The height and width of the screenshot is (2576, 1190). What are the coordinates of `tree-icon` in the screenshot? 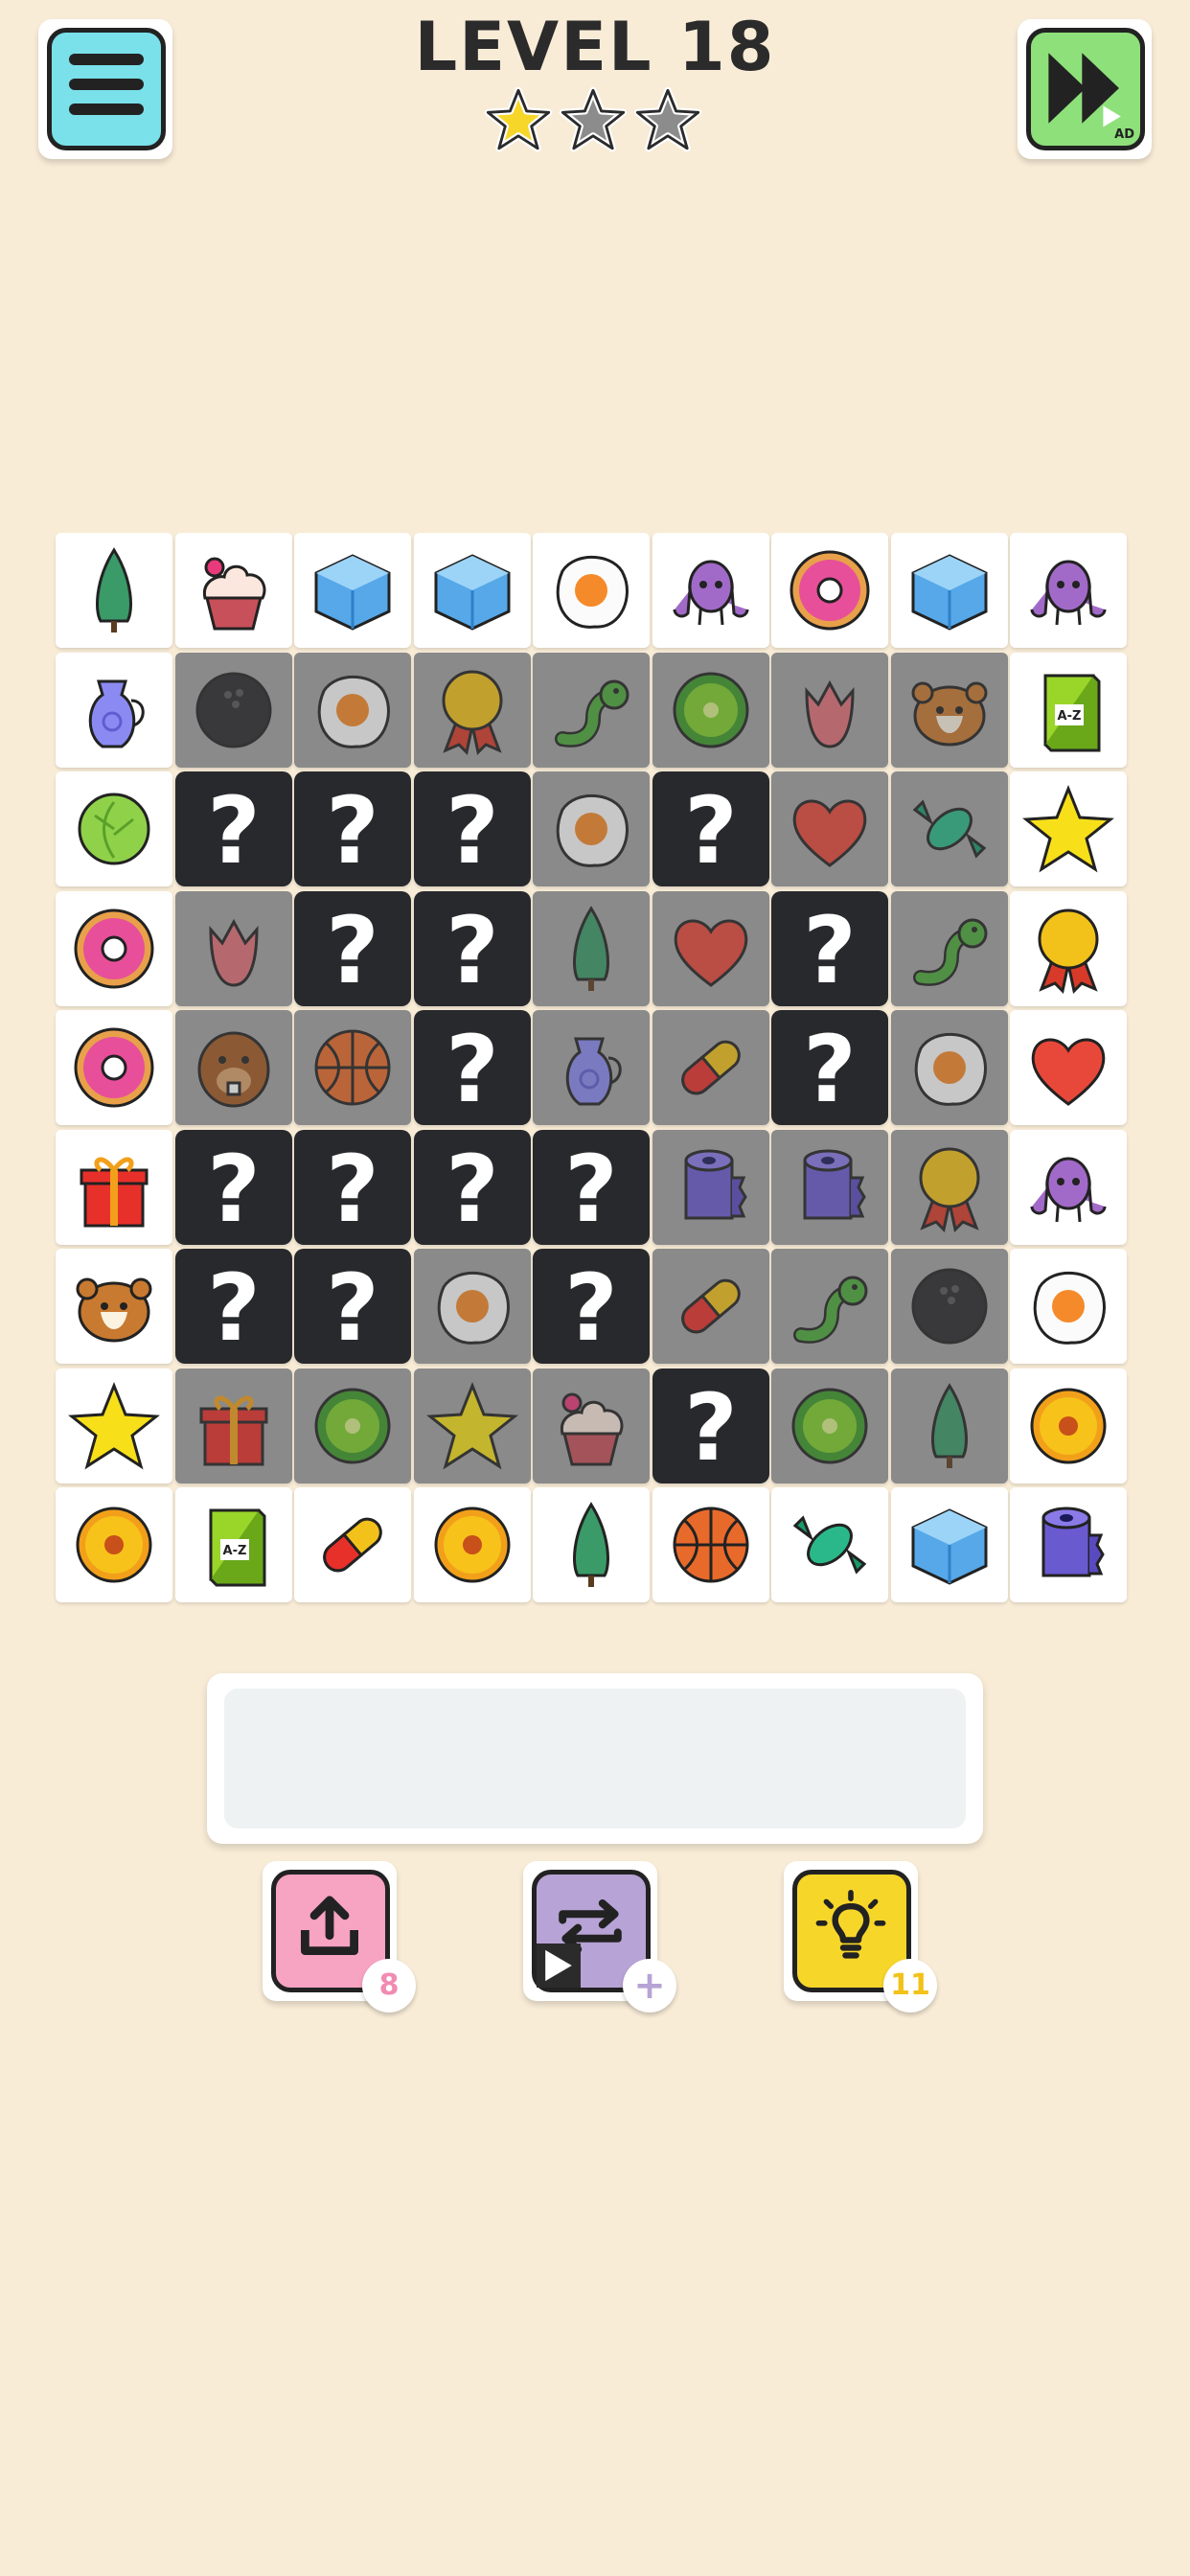 It's located at (591, 1544).